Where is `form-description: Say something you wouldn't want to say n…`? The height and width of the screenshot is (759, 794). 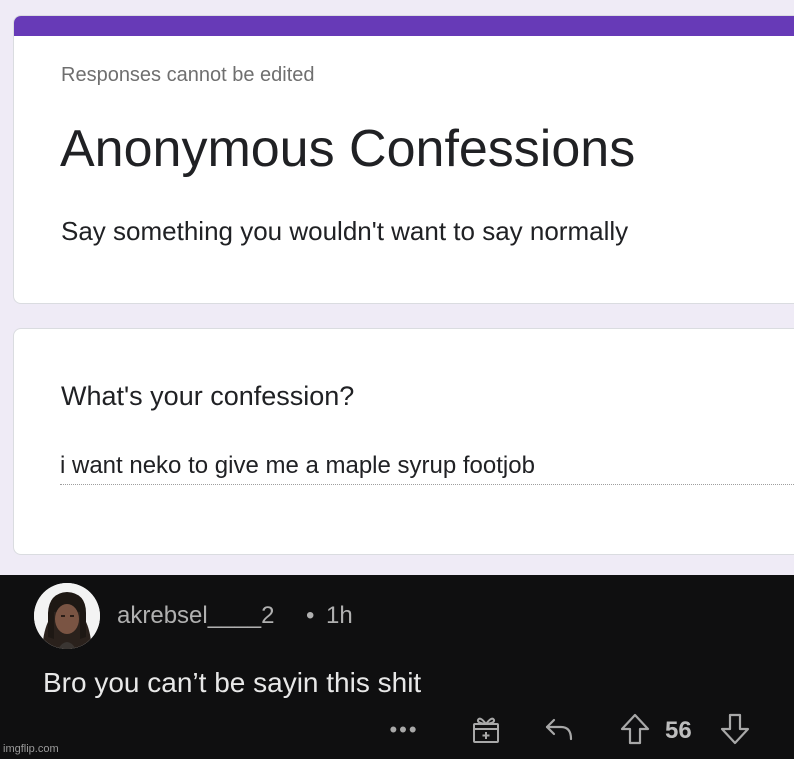
form-description: Say something you wouldn't want to say n… is located at coordinates (345, 231).